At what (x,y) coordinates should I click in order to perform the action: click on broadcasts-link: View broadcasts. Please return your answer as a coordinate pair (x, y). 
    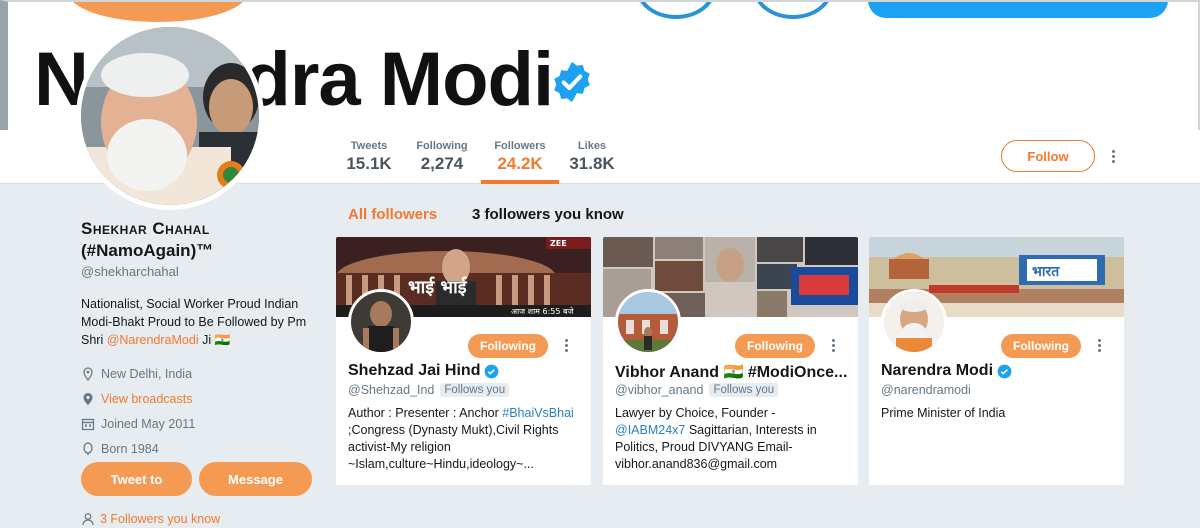
    Looking at the image, I should click on (147, 399).